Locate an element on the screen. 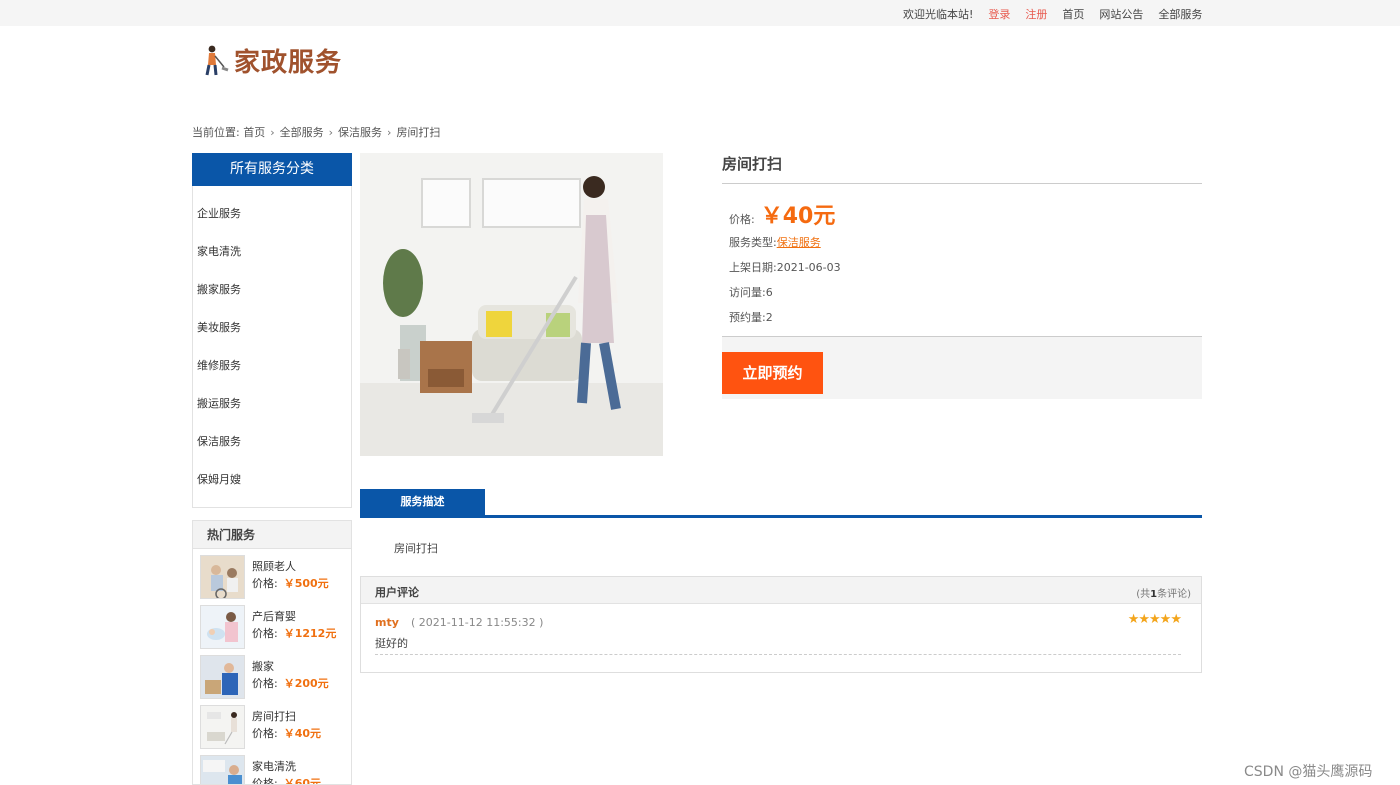 The width and height of the screenshot is (1400, 785). hot-service-price: 价格: ￥200元 is located at coordinates (290, 683).